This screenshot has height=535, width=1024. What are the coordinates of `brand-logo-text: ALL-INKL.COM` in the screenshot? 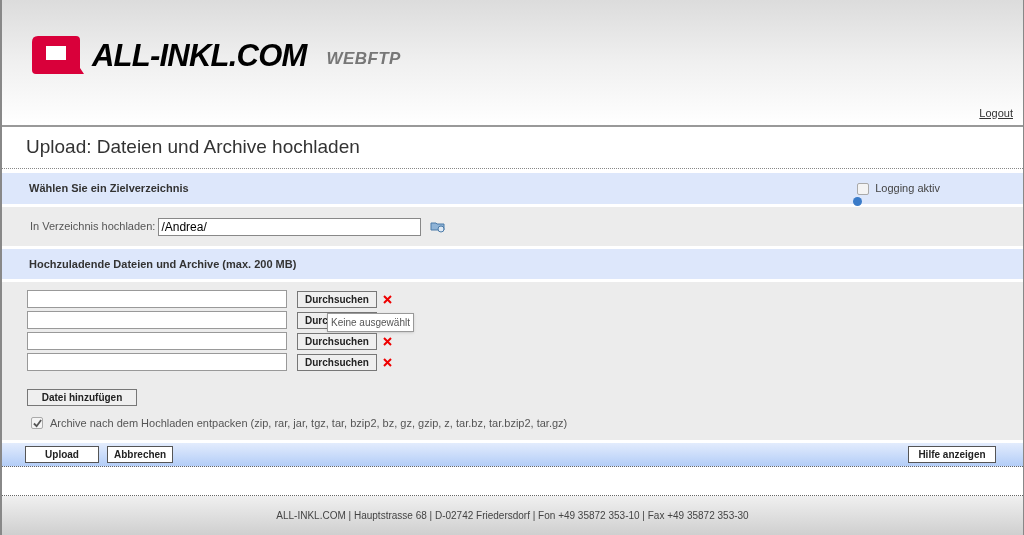 It's located at (199, 56).